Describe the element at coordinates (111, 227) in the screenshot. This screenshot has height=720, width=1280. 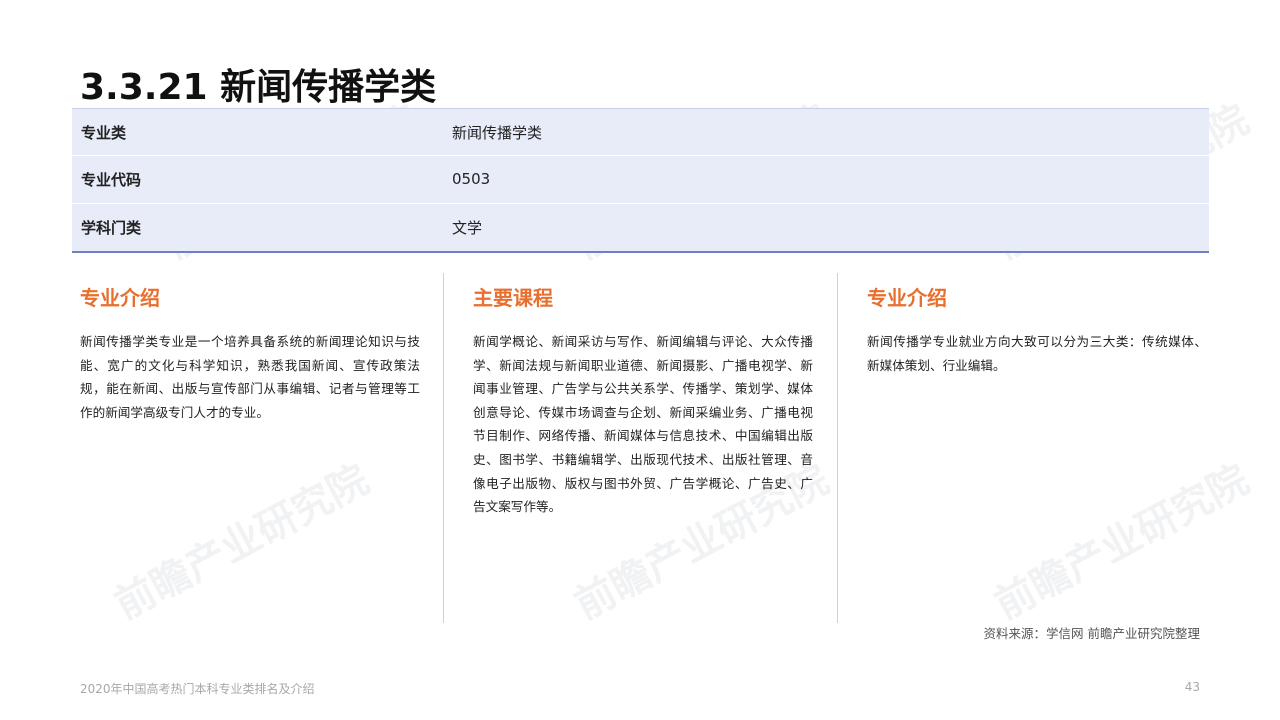
I see `info-key: 学科门类` at that location.